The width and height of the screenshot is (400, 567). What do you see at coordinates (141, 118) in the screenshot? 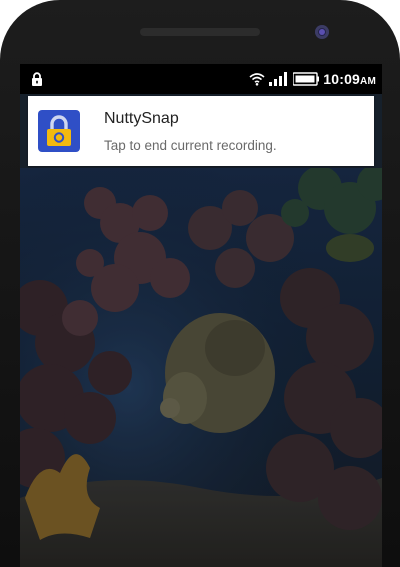
I see `notification-title: NuttySnap` at bounding box center [141, 118].